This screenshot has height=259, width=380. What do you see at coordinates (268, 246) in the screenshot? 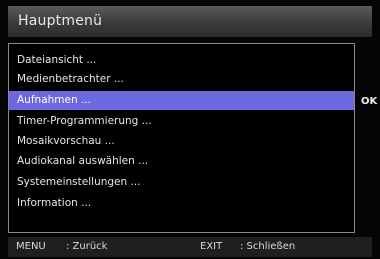
I see `exit-key-action: : Schließen` at bounding box center [268, 246].